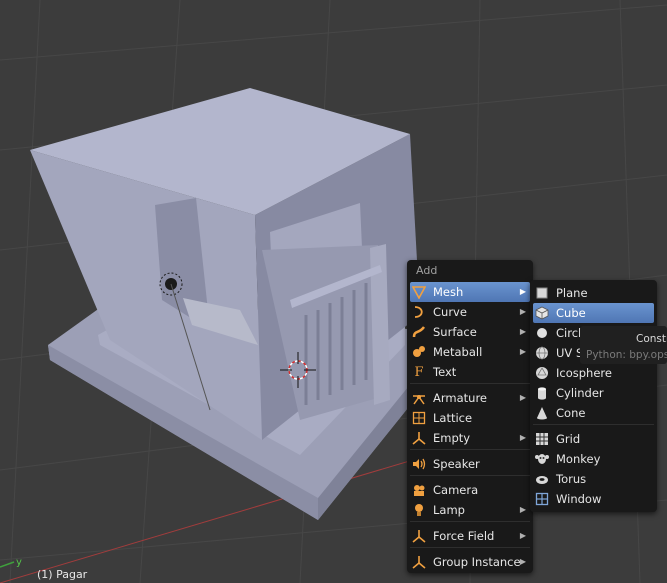 The width and height of the screenshot is (667, 583). Describe the element at coordinates (62, 574) in the screenshot. I see `active-object-label: (1) Pagar` at that location.